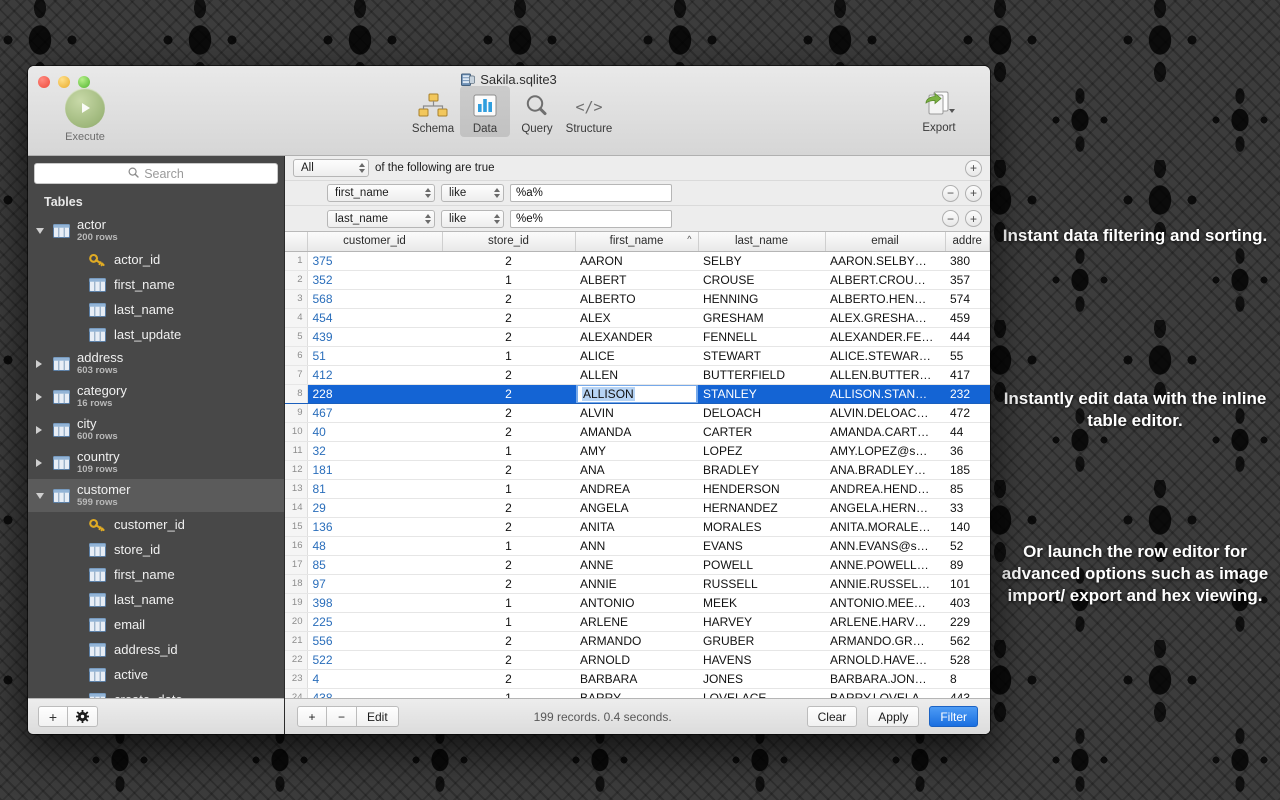  I want to click on cell-customer-id: 438, so click(374, 693).